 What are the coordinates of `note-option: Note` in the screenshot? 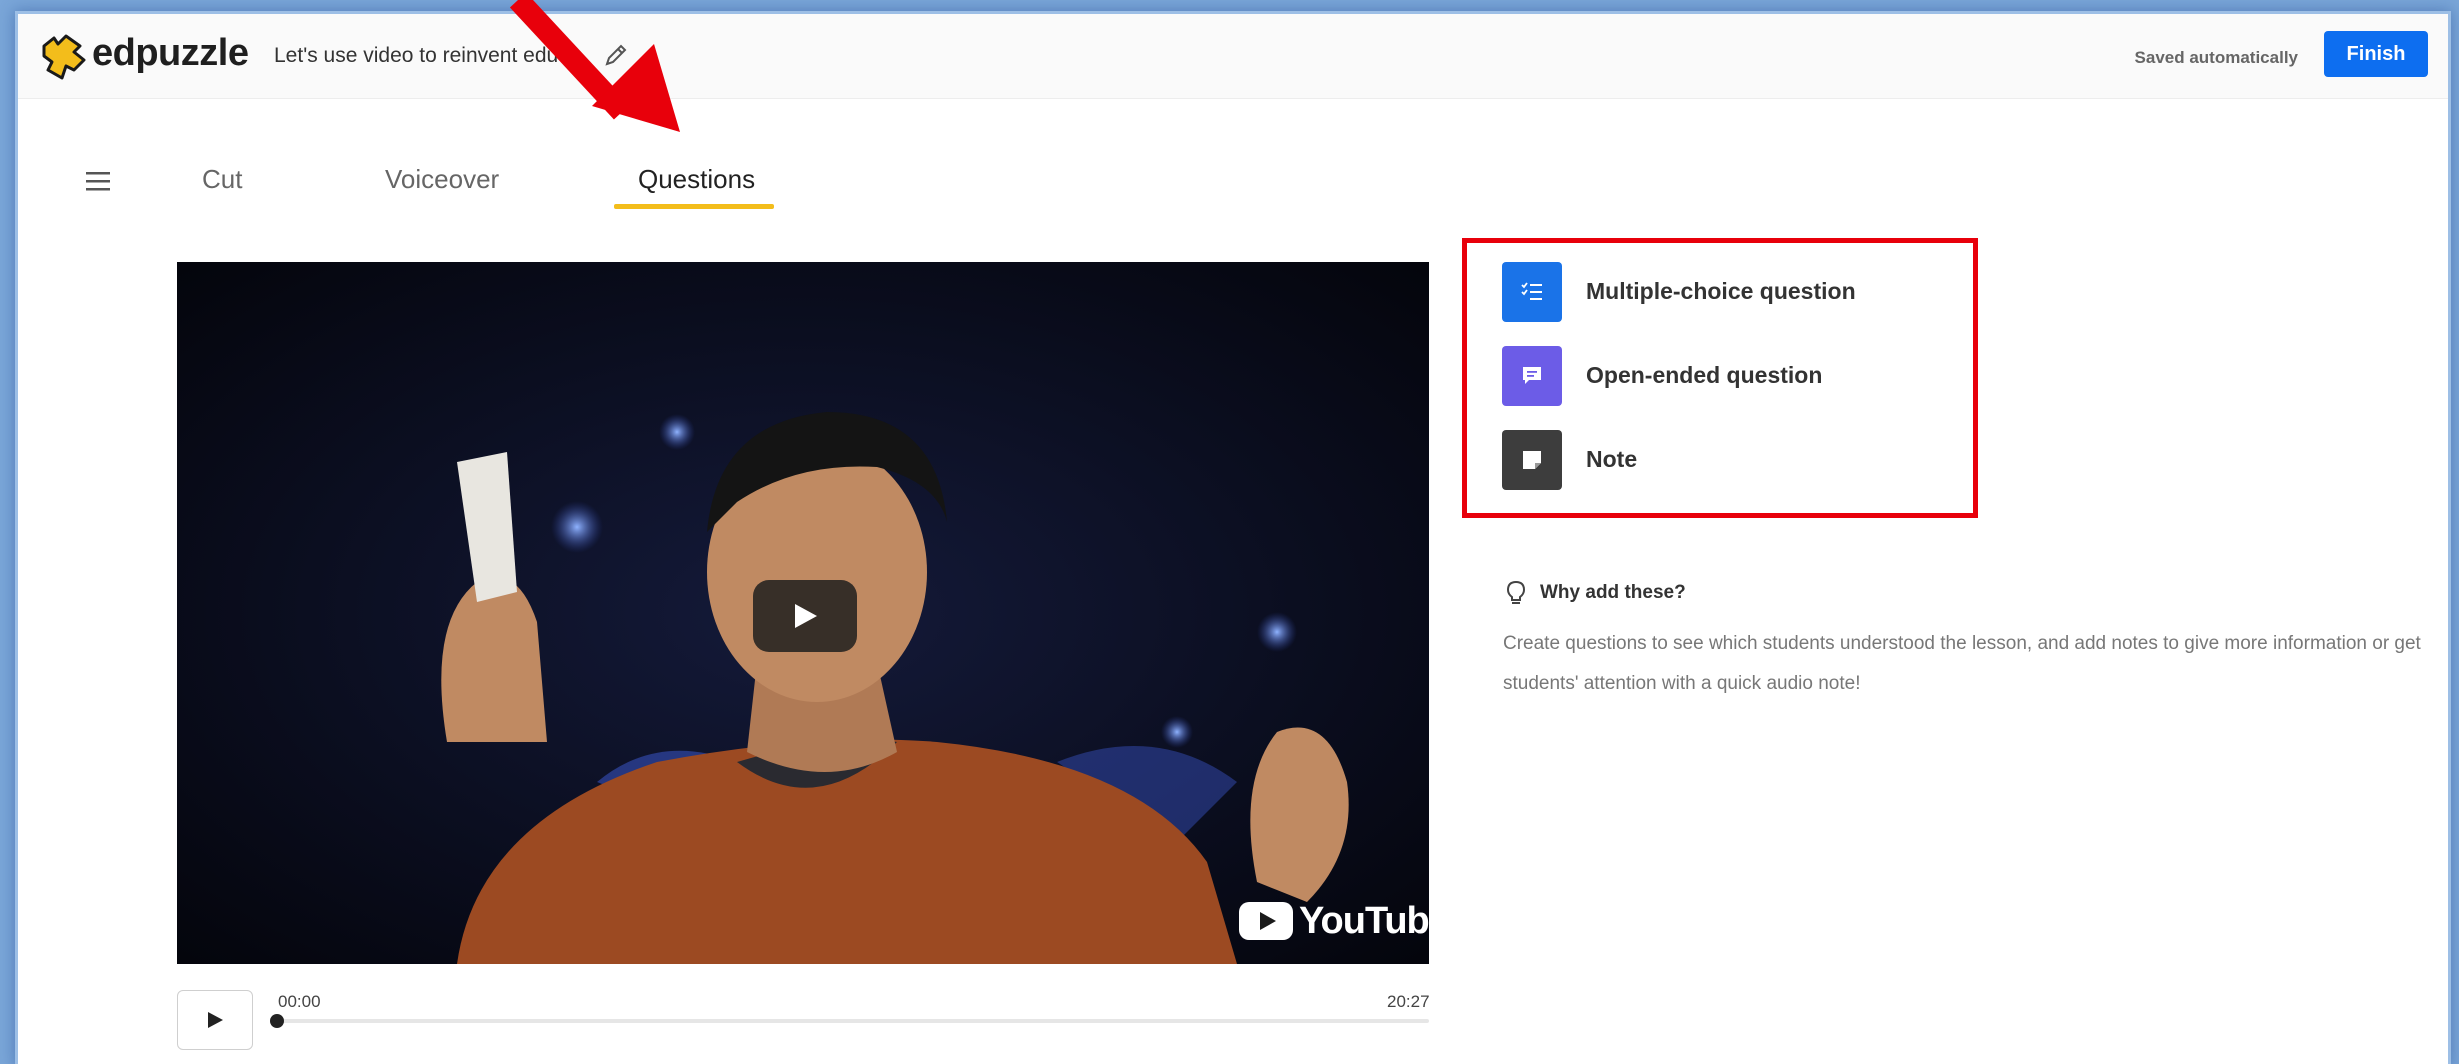 It's located at (1712, 460).